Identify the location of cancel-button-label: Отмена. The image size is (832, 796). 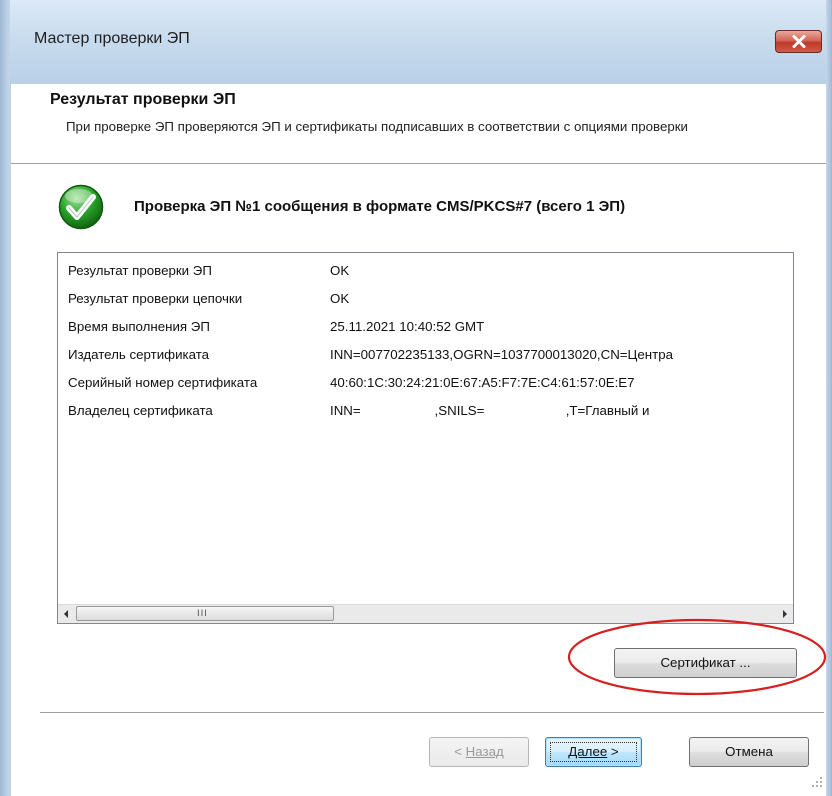
(749, 751).